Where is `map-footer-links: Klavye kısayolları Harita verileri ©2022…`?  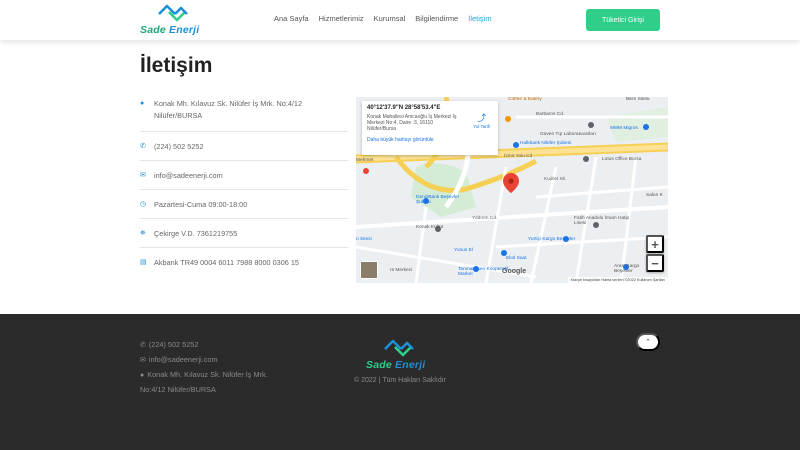 map-footer-links: Klavye kısayolları Harita verileri ©2022… is located at coordinates (617, 280).